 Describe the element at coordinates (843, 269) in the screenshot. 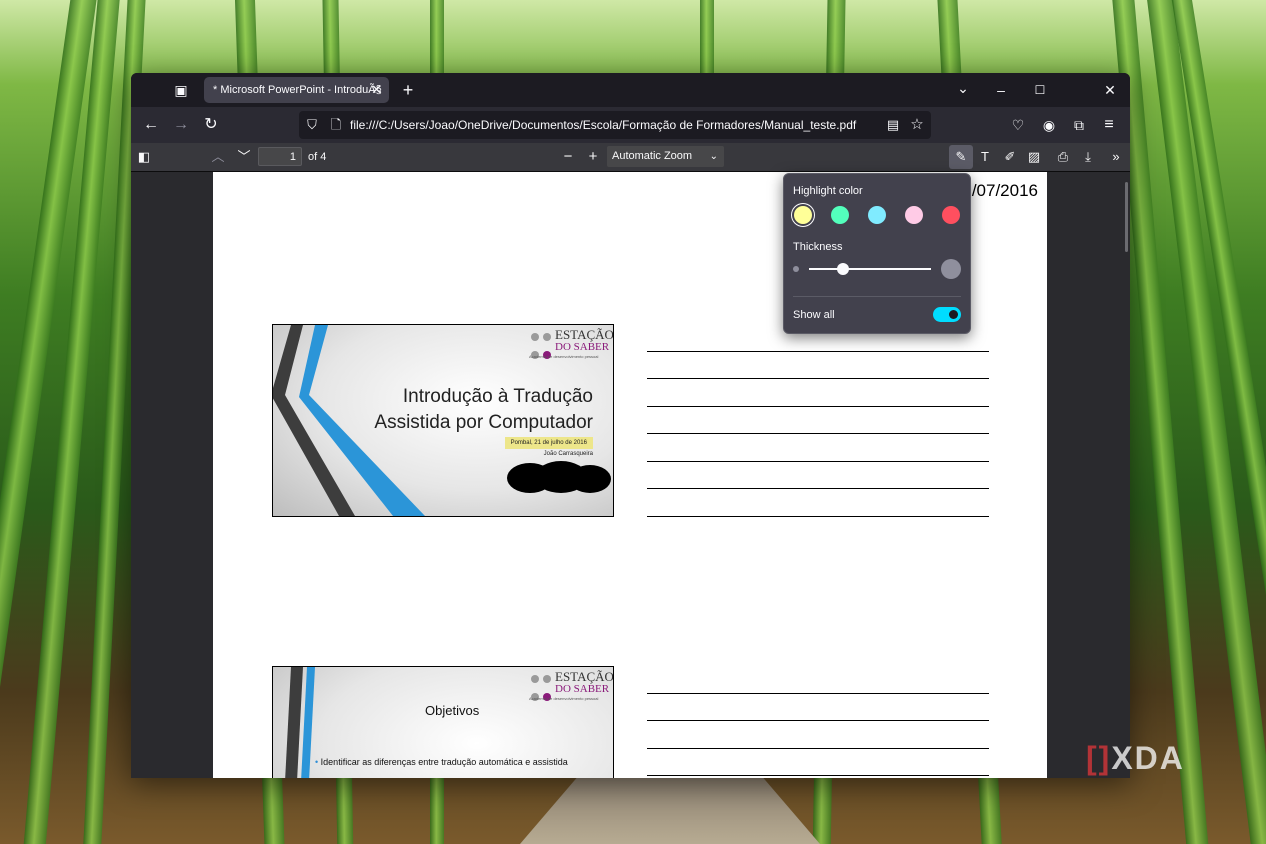

I see `thickness-slider-handle` at that location.